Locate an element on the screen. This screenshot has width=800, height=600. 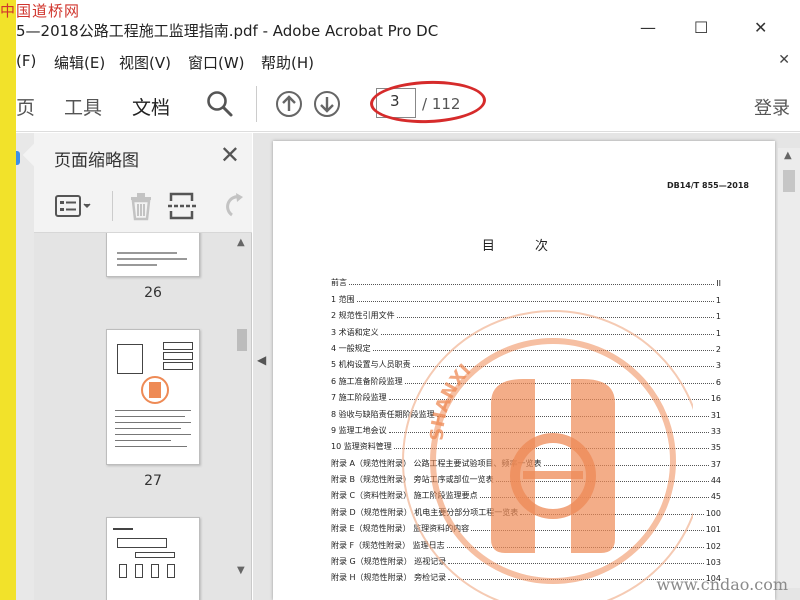
document-code: DB14/T 855—2018 is located at coordinates (708, 185).